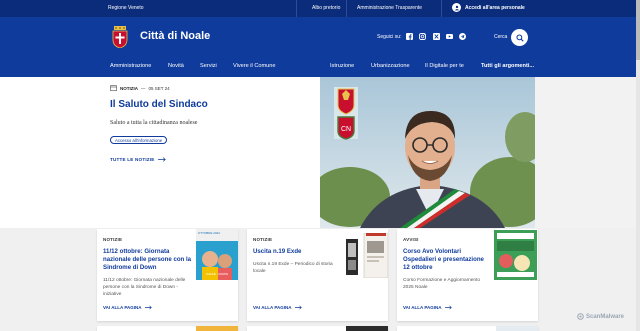 The height and width of the screenshot is (331, 640). I want to click on thumbnail-header: OTTOBRE 2024, so click(217, 235).